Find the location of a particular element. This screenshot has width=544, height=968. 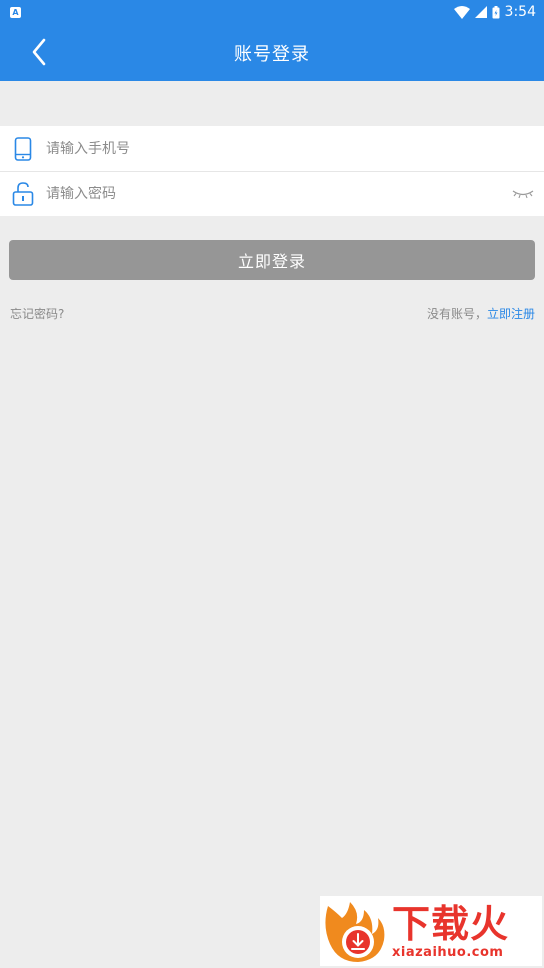

app-bar: 账号登录 is located at coordinates (272, 52).